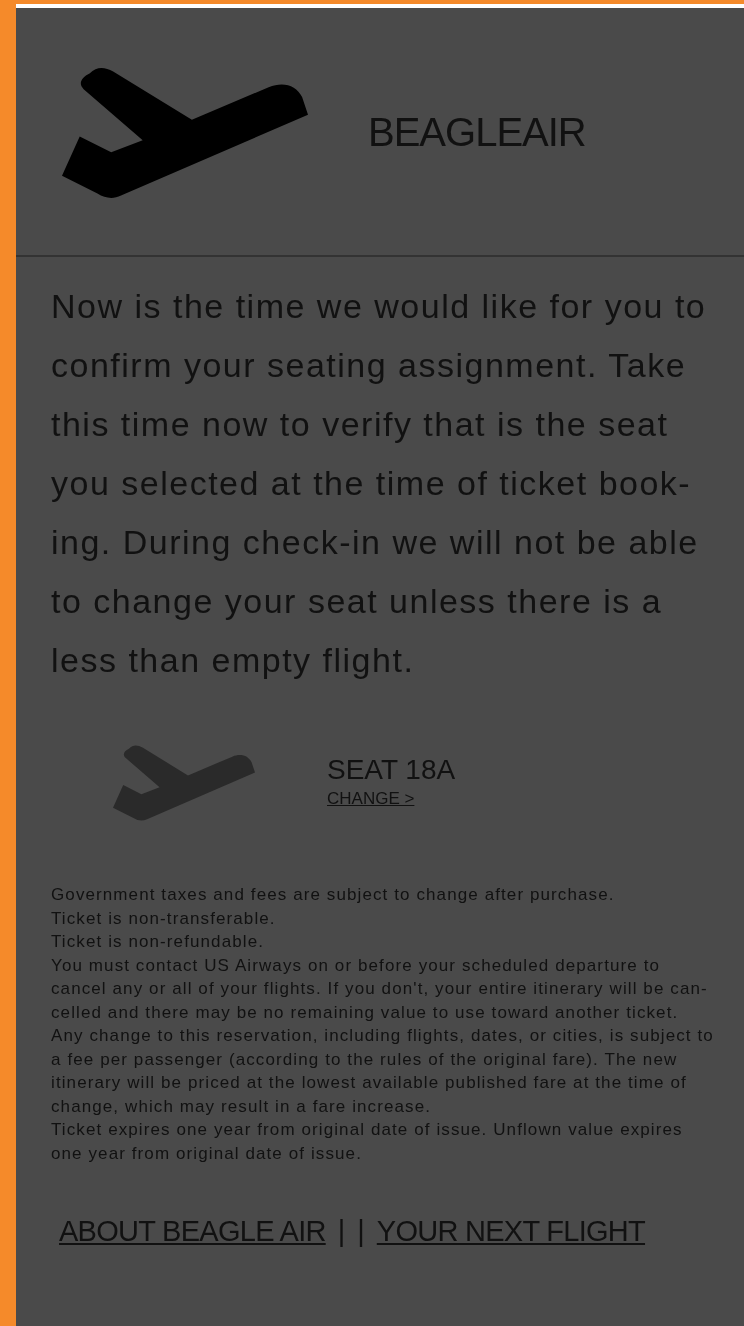  Describe the element at coordinates (371, 798) in the screenshot. I see `change-seat-link: CHANGE >` at that location.